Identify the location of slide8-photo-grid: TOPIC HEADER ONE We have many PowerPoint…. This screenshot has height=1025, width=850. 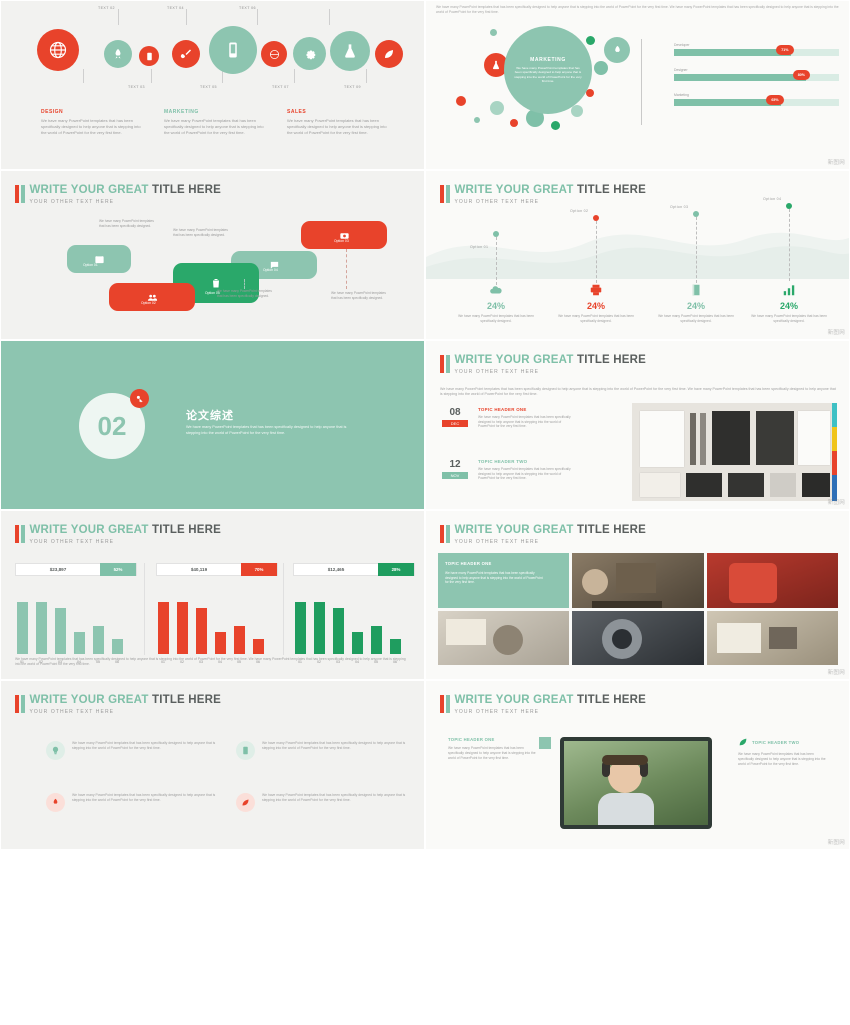
(638, 609).